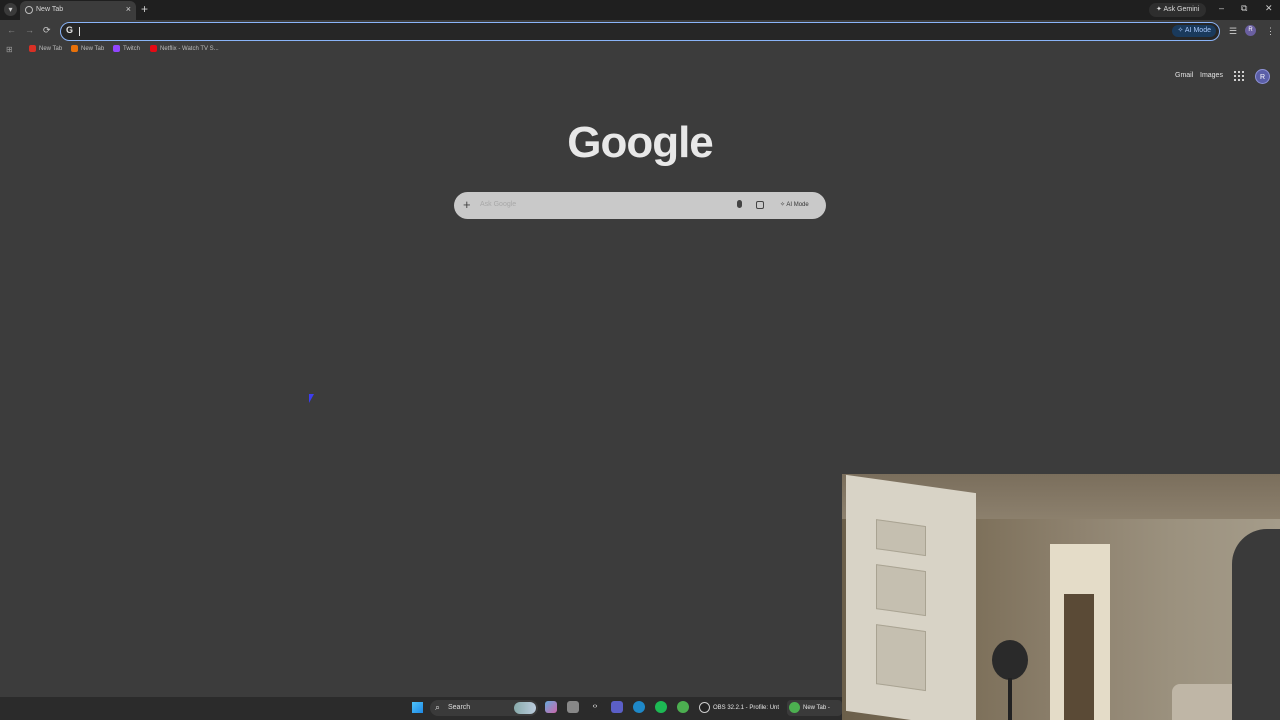 The image size is (1280, 720). What do you see at coordinates (640, 142) in the screenshot?
I see `google-logo: Google` at bounding box center [640, 142].